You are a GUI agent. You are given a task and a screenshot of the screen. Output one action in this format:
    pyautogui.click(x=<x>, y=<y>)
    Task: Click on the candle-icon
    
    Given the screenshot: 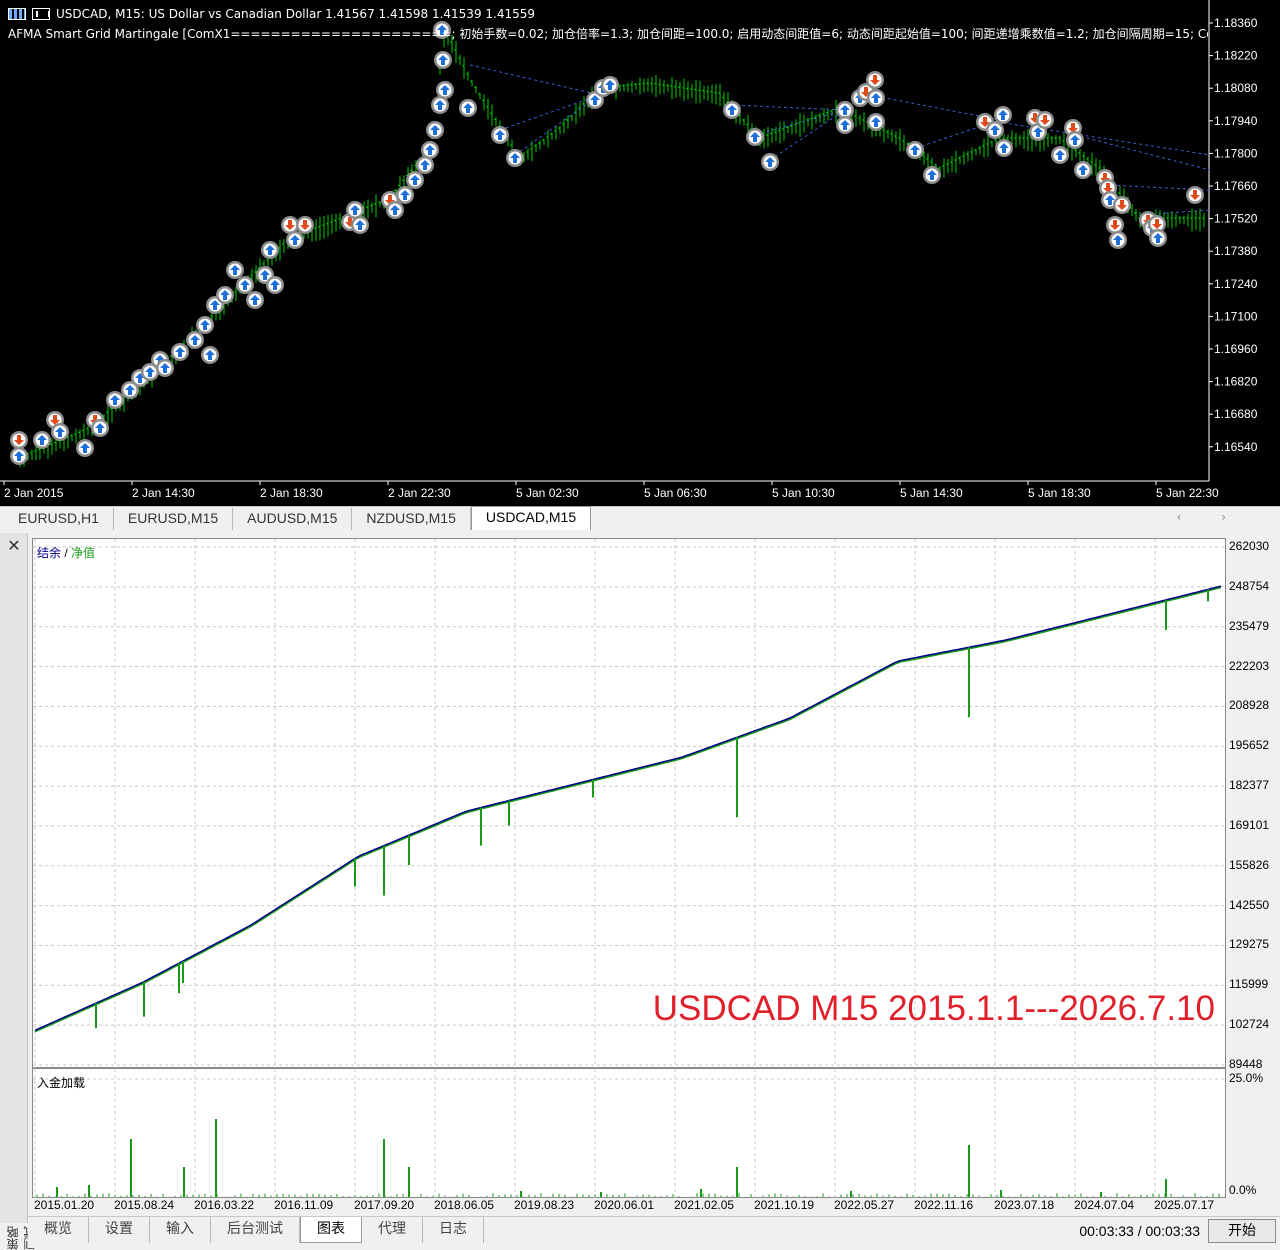 What is the action you would take?
    pyautogui.click(x=41, y=14)
    